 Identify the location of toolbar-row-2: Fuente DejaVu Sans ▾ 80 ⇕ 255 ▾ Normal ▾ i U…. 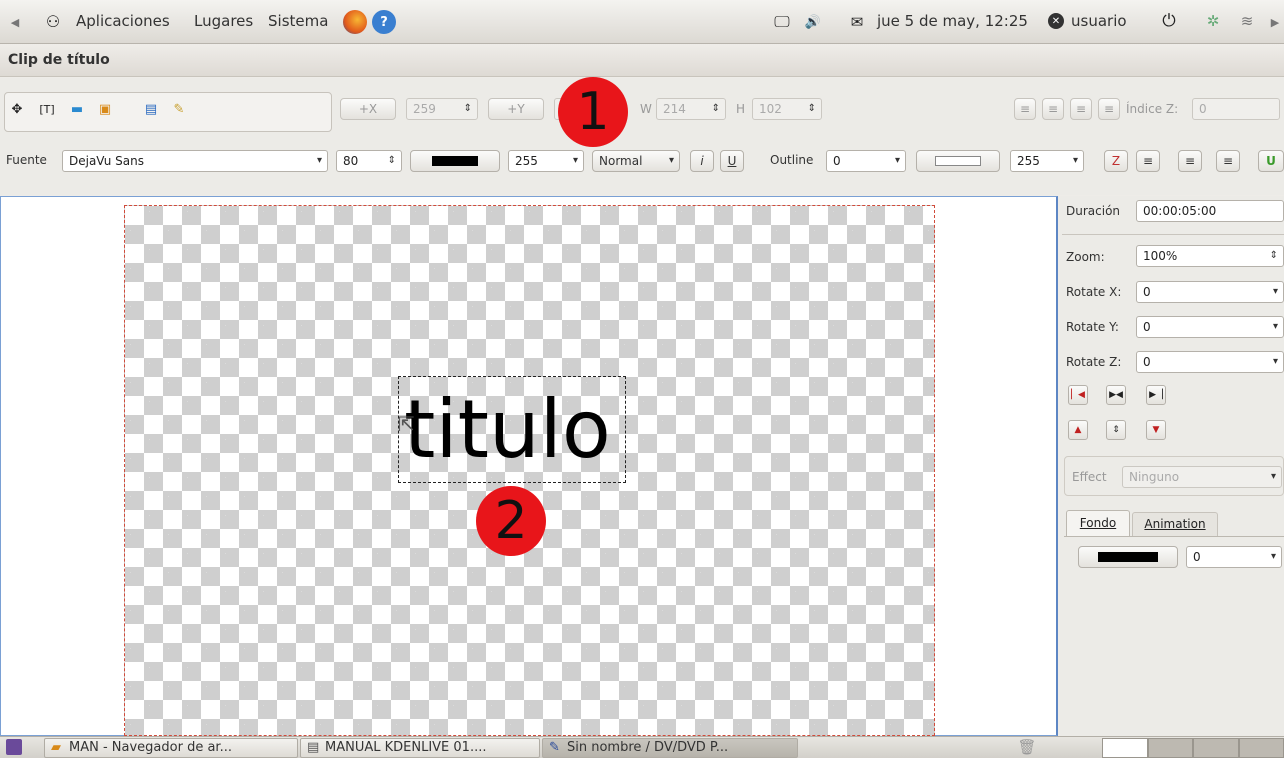
(642, 167).